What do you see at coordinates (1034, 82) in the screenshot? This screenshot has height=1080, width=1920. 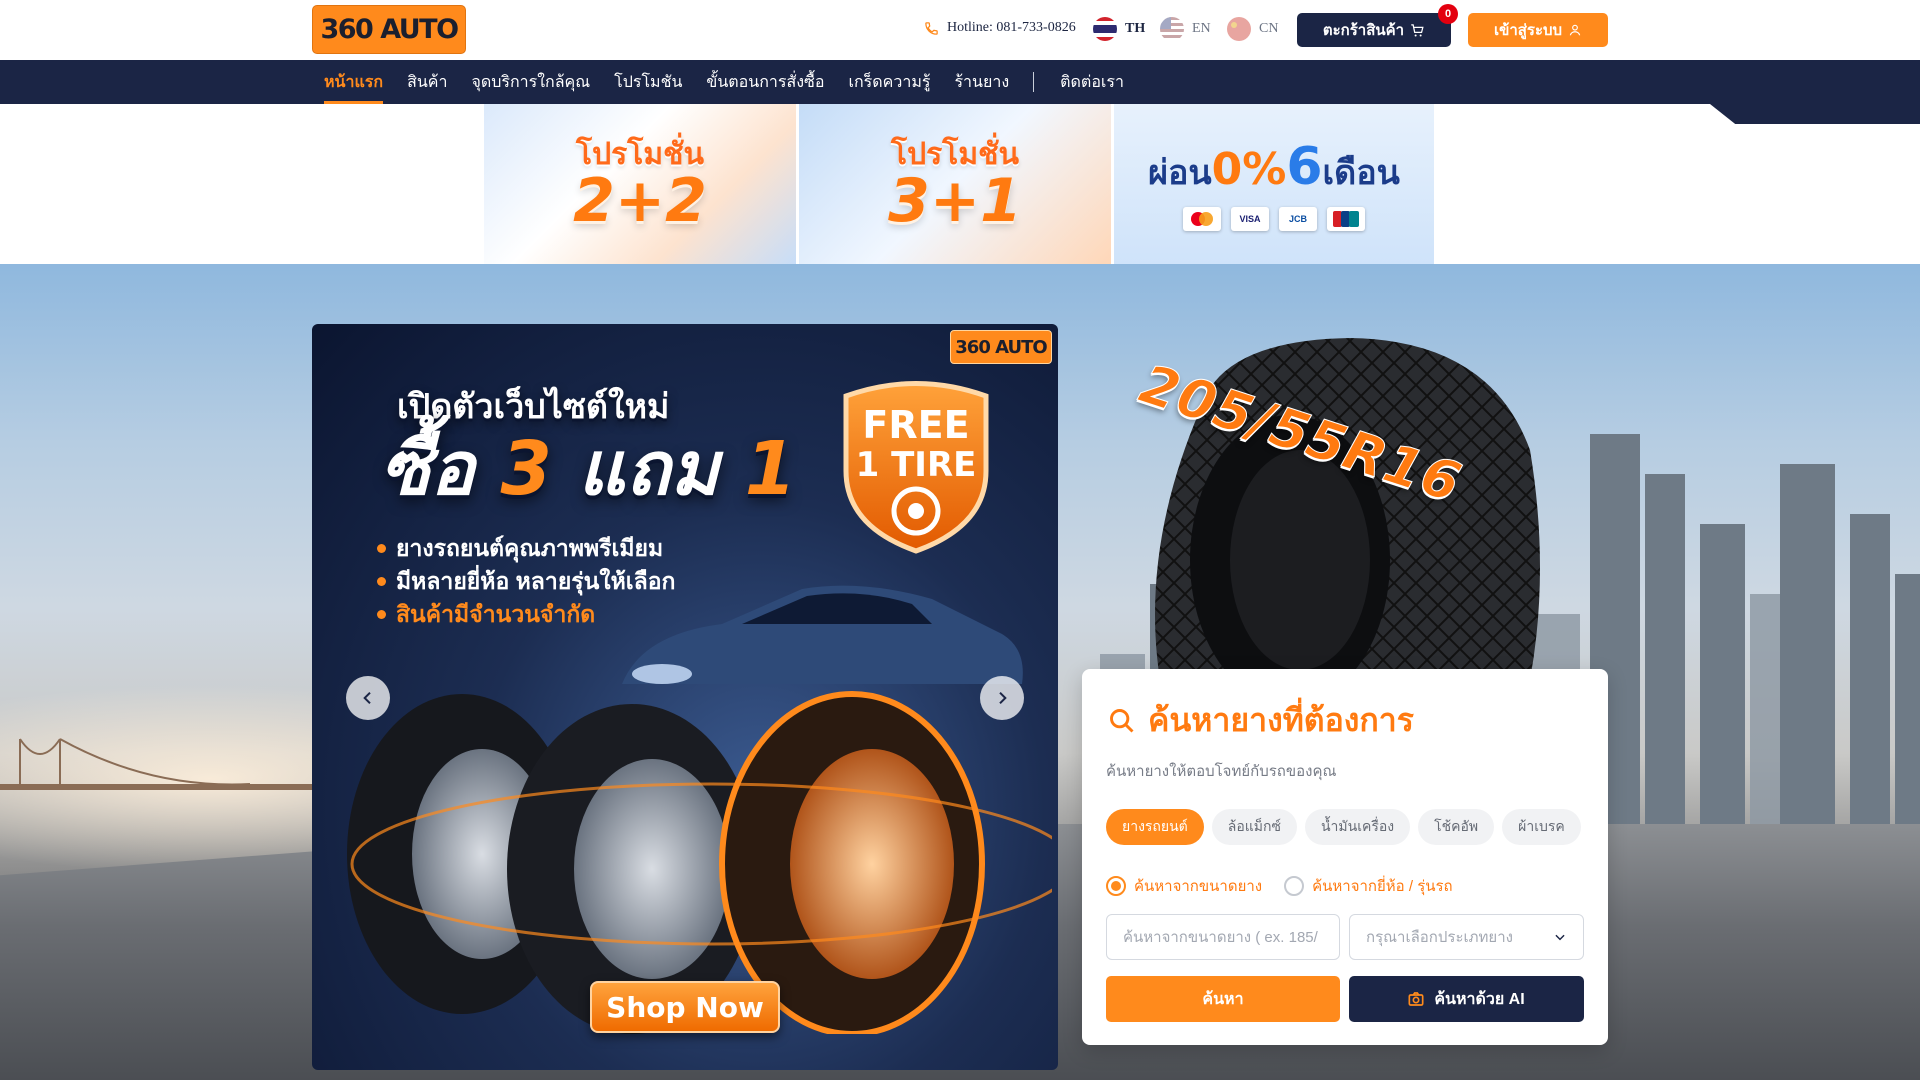 I see `nav-divider` at bounding box center [1034, 82].